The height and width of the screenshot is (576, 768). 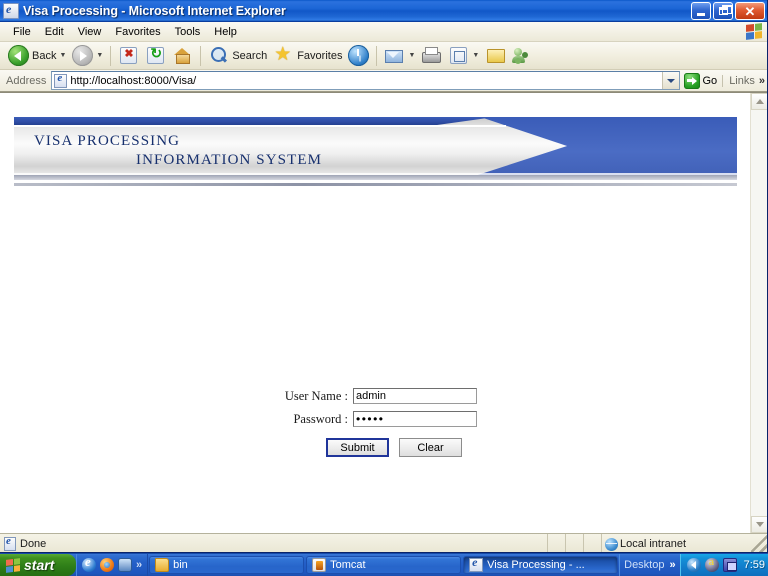 What do you see at coordinates (430, 447) in the screenshot?
I see `clear-button: Clear` at bounding box center [430, 447].